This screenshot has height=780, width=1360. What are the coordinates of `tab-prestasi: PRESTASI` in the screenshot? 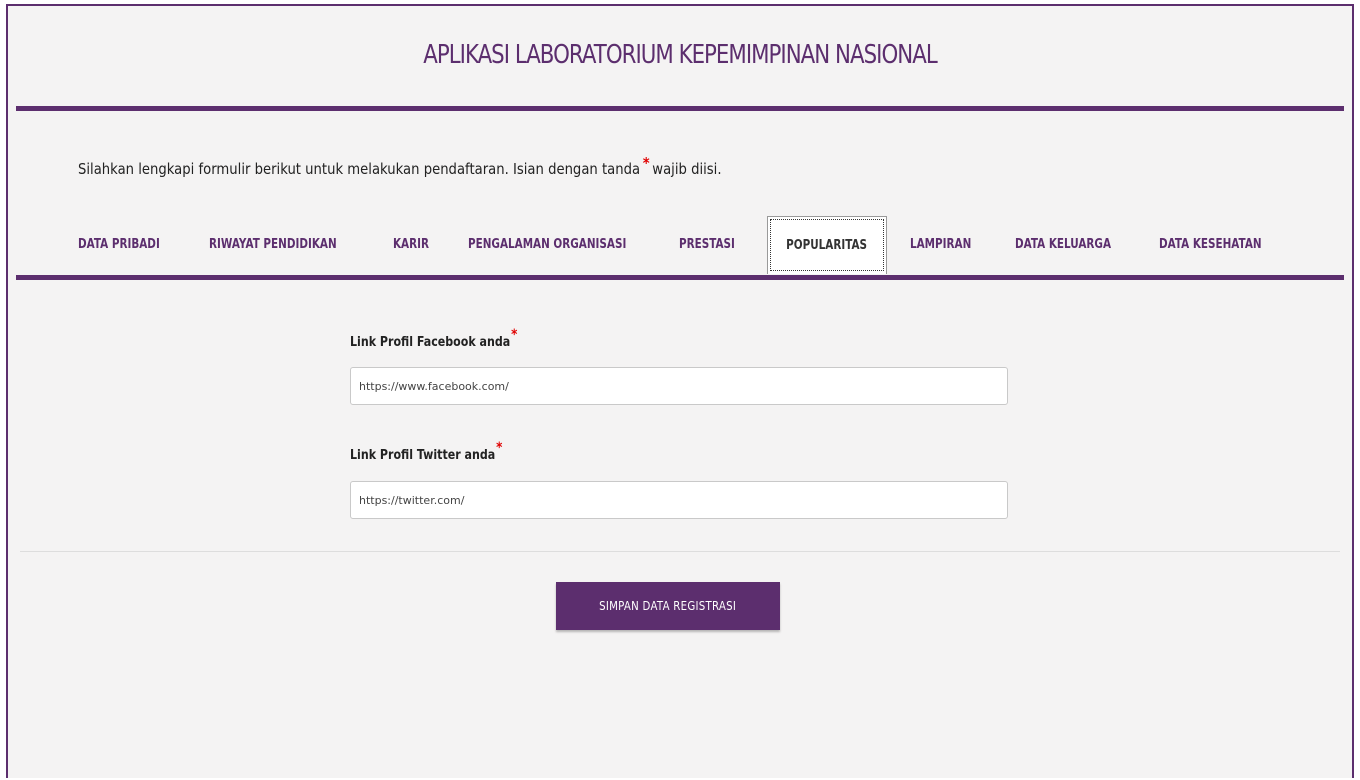 It's located at (714, 245).